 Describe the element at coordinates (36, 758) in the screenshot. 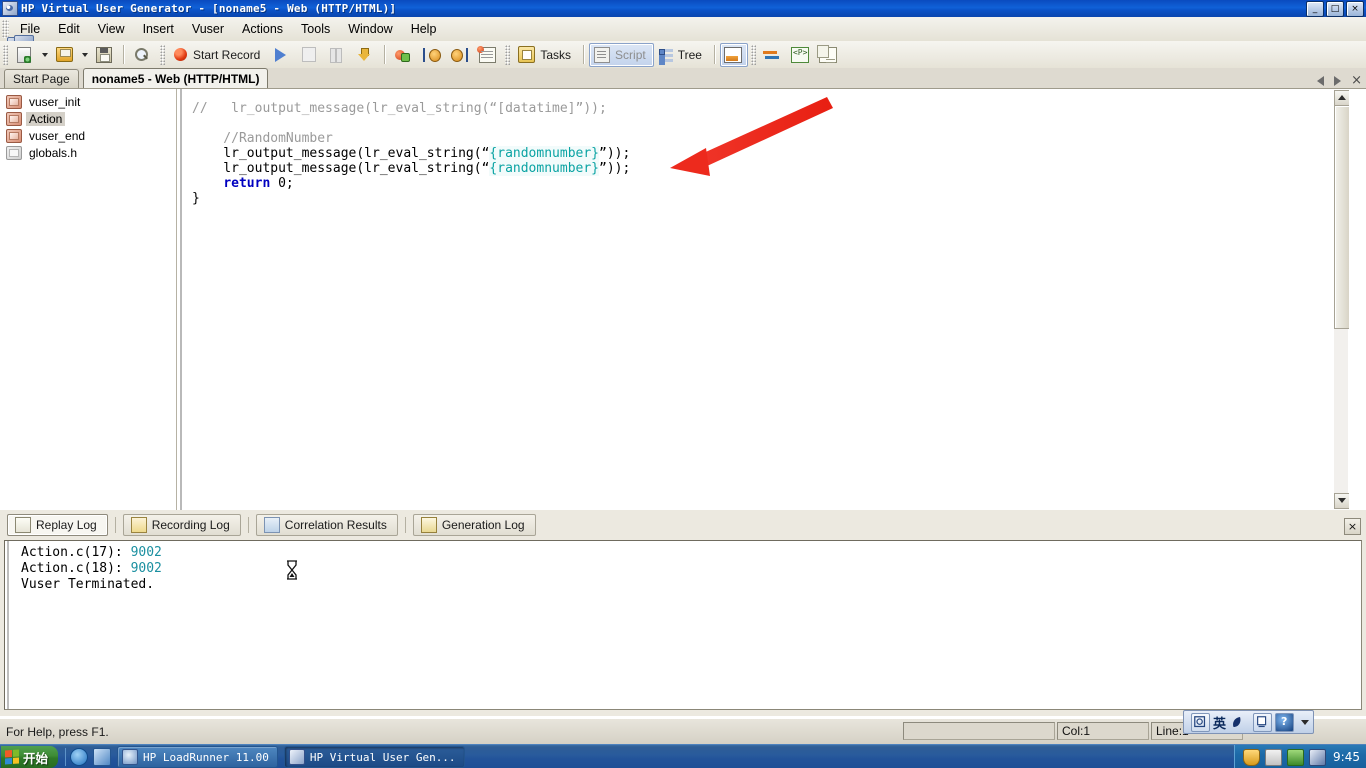

I see `start-label: 开始` at that location.